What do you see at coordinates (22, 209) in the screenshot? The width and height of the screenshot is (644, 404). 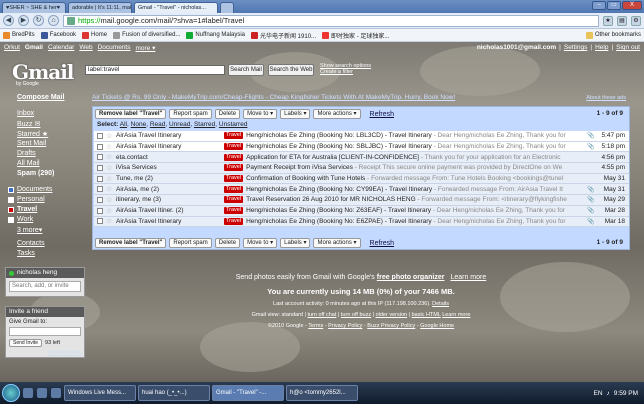 I see `label-travel: Travel` at bounding box center [22, 209].